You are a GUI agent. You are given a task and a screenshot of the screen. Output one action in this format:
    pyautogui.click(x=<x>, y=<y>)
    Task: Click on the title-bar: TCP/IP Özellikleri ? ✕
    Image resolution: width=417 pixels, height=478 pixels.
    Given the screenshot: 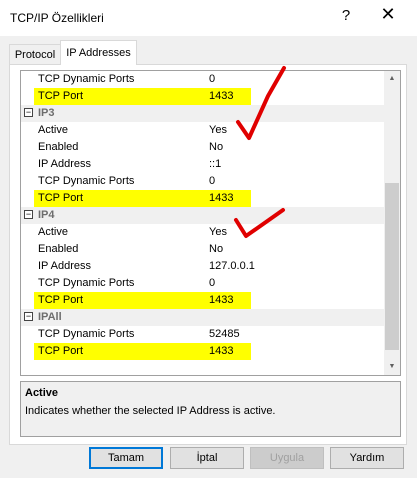 What is the action you would take?
    pyautogui.click(x=208, y=18)
    